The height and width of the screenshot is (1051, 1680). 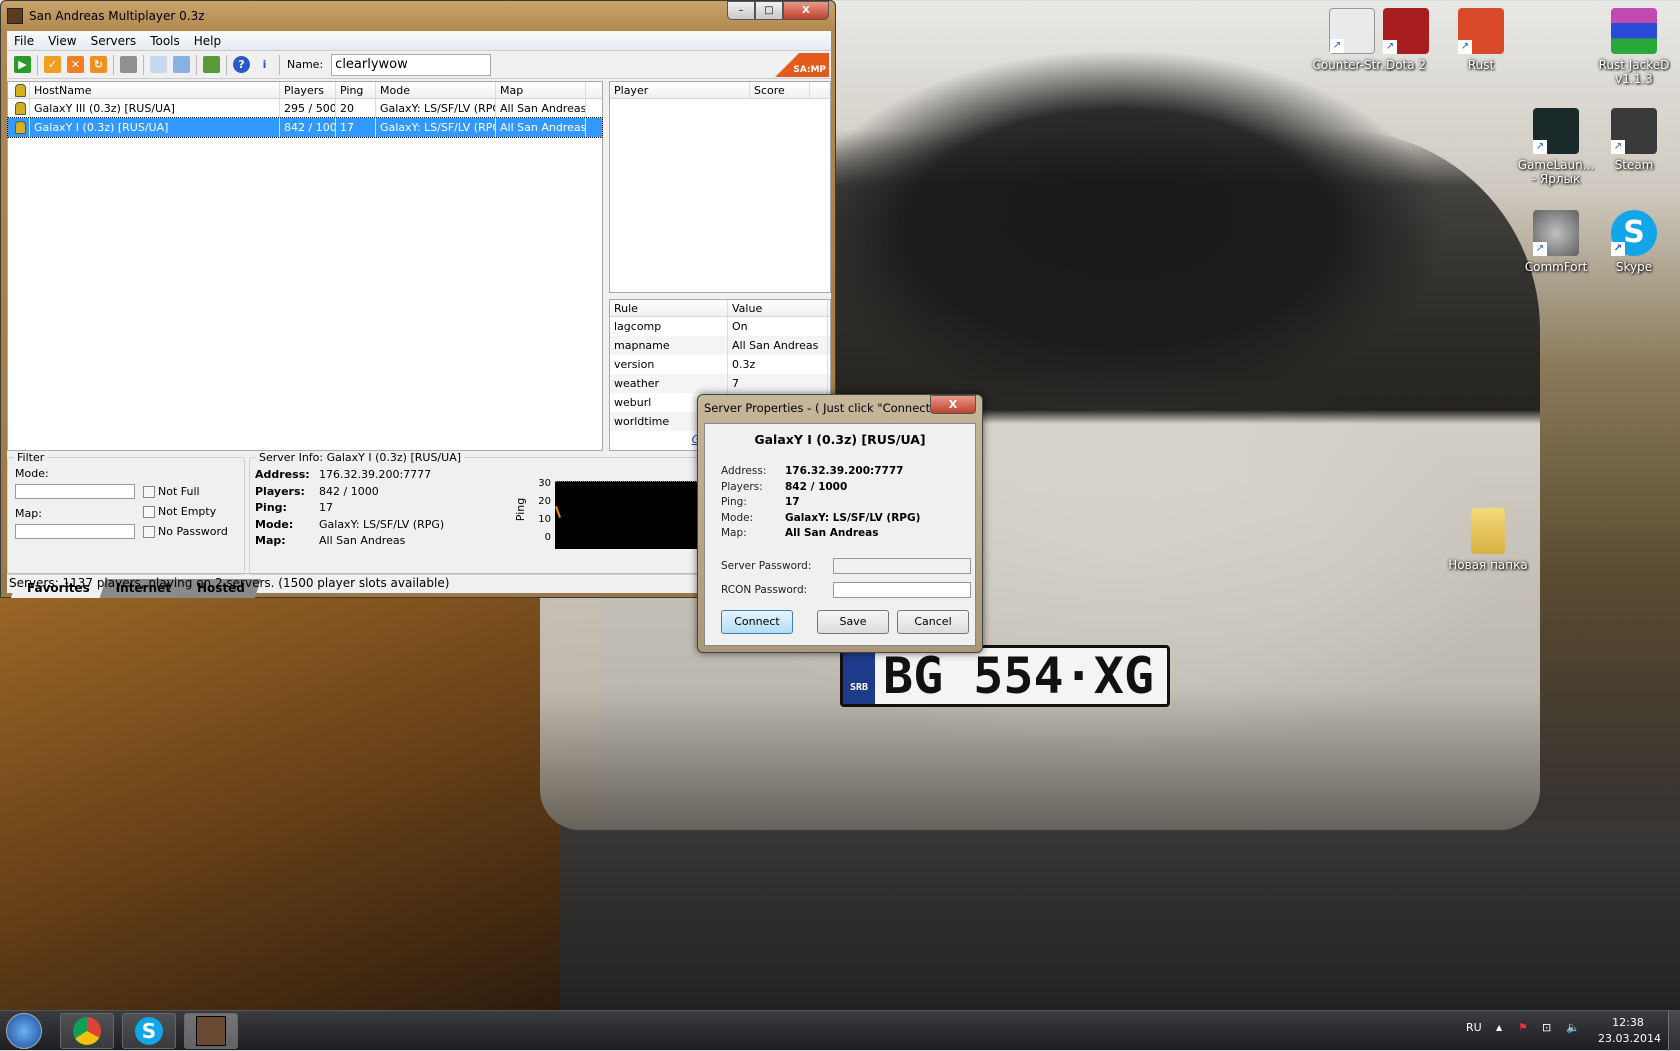 What do you see at coordinates (933, 622) in the screenshot?
I see `cancel-button: Cancel` at bounding box center [933, 622].